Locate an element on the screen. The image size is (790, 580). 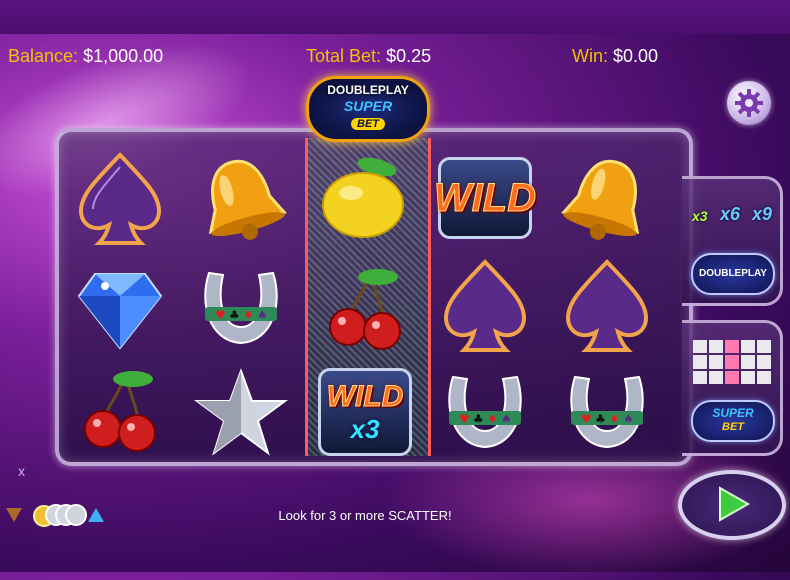
symbol-diamond is located at coordinates (120, 308).